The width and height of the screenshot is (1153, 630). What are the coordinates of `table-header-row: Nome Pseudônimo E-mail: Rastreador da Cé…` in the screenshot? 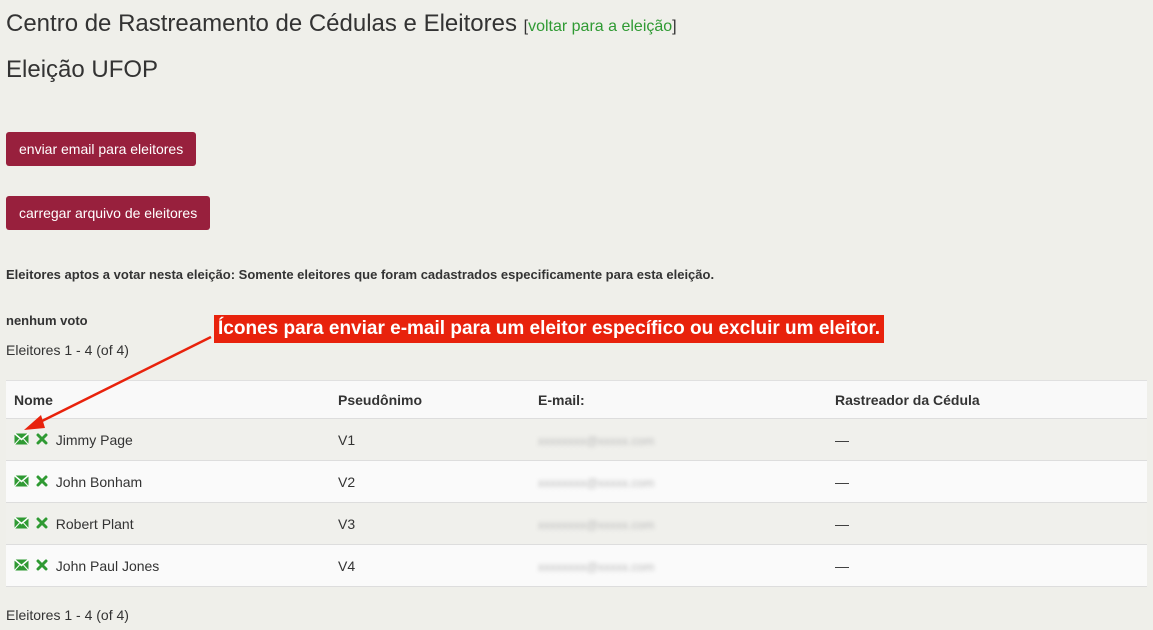 It's located at (576, 399).